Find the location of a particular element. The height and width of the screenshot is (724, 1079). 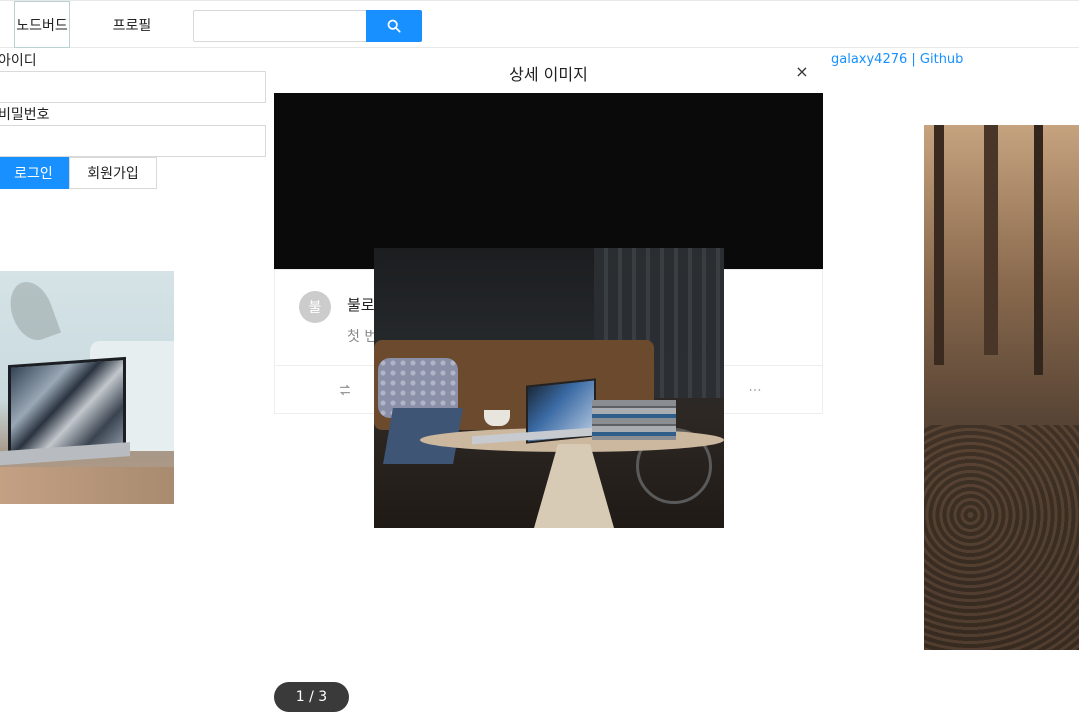

search-button is located at coordinates (394, 26).